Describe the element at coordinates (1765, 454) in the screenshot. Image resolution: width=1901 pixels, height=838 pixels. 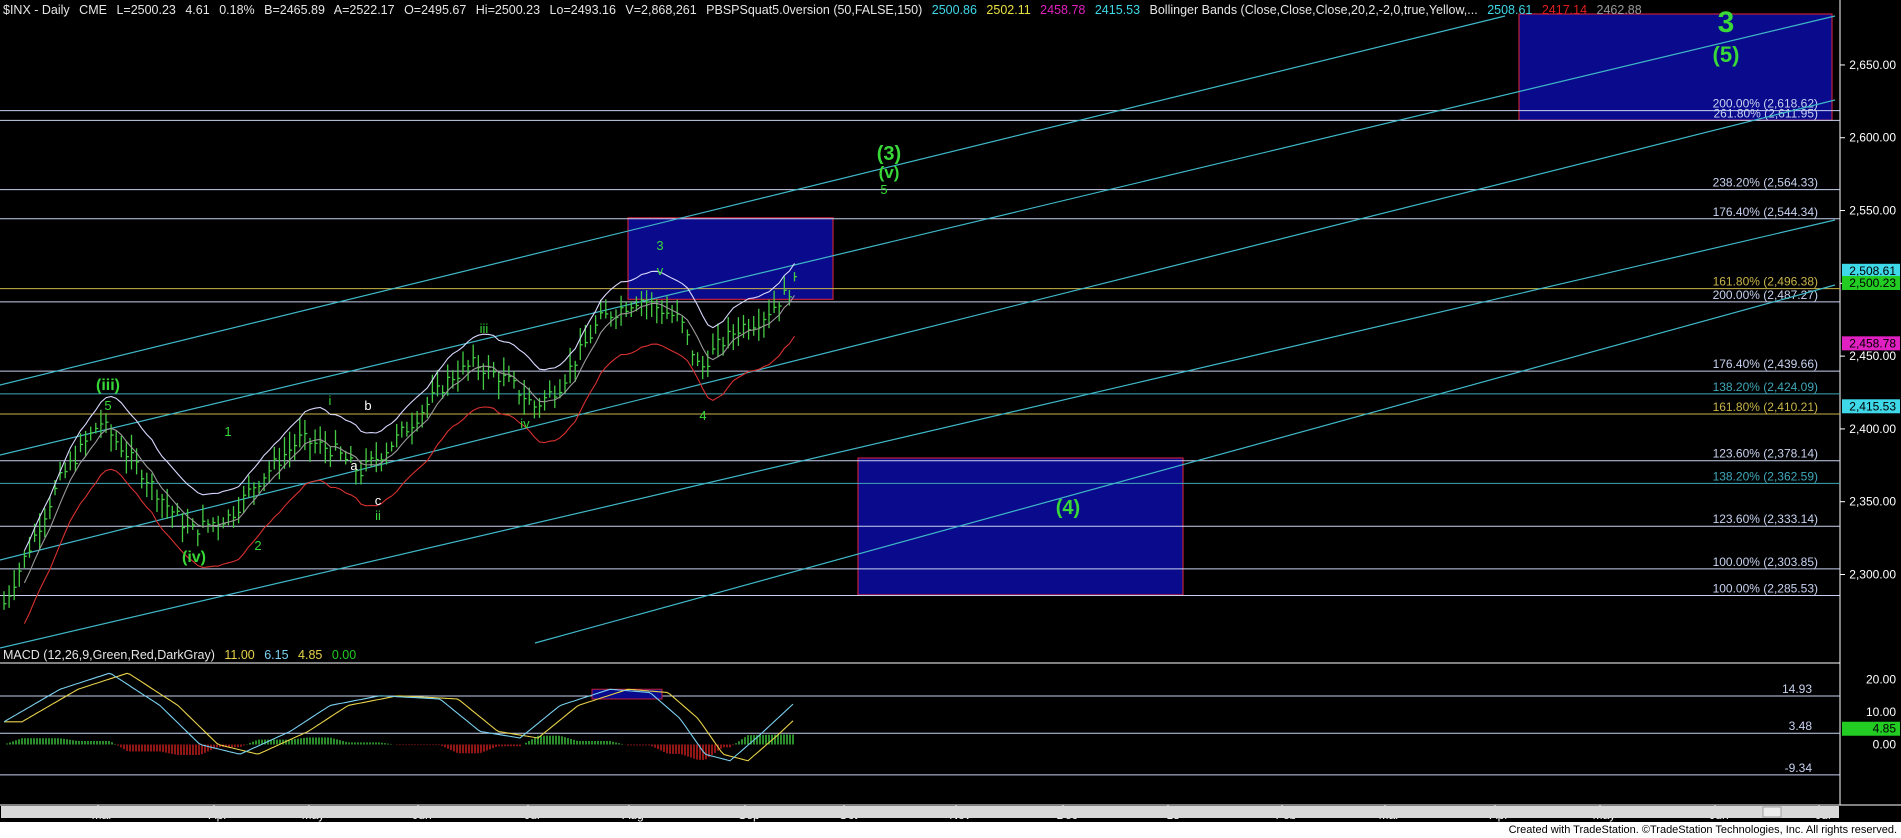
I see `fib-level-label: 123.60% (2,378.14)` at that location.